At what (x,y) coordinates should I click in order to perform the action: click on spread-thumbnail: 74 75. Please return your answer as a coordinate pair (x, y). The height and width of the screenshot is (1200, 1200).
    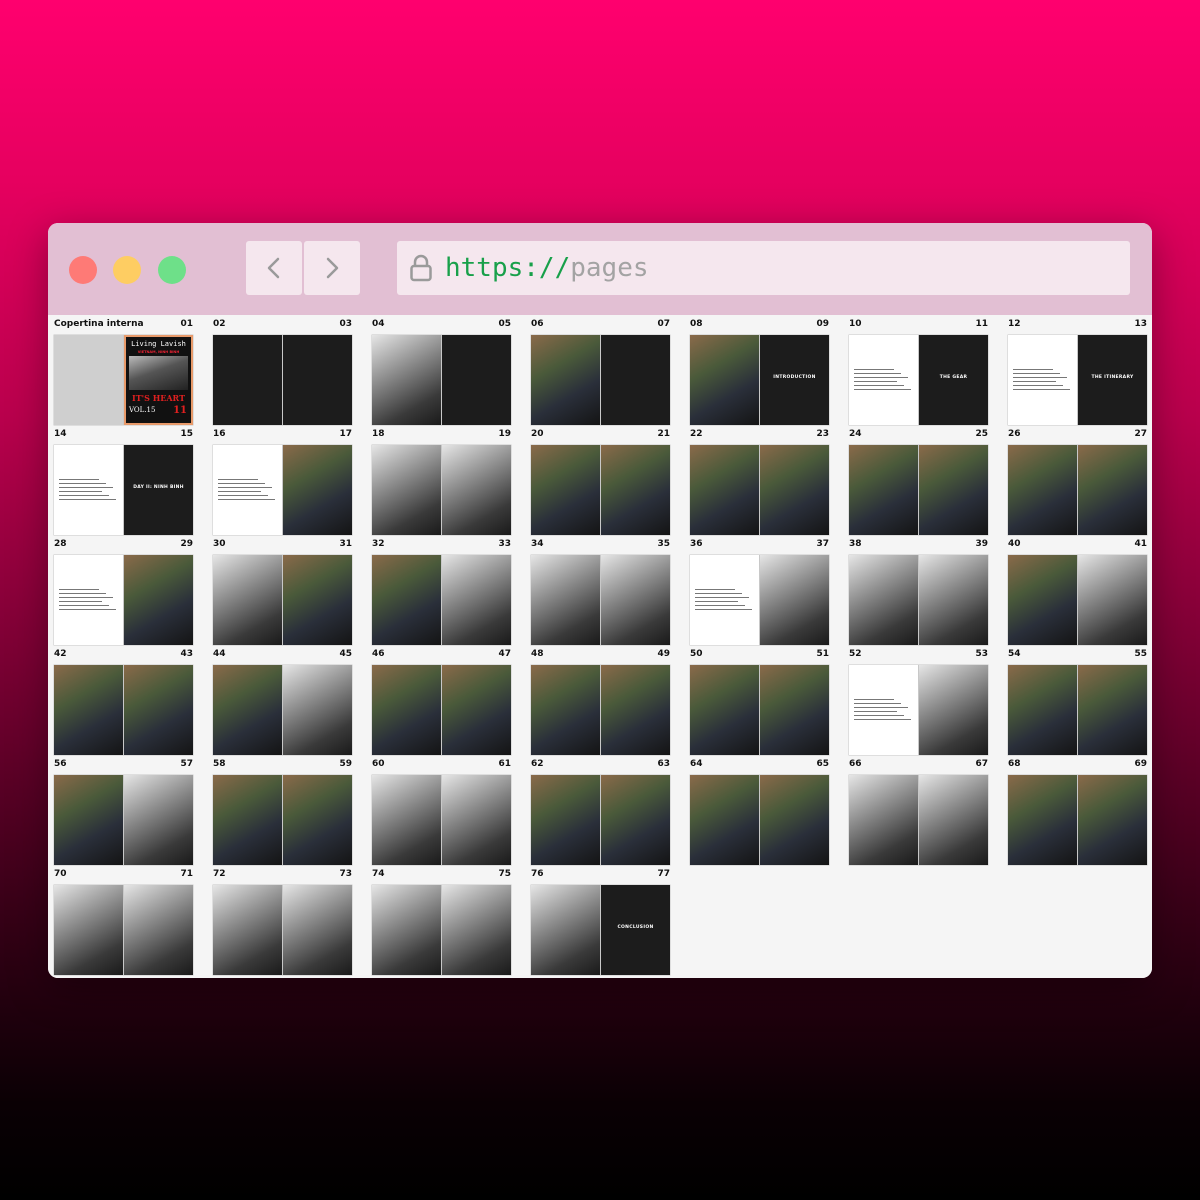
    Looking at the image, I should click on (441, 923).